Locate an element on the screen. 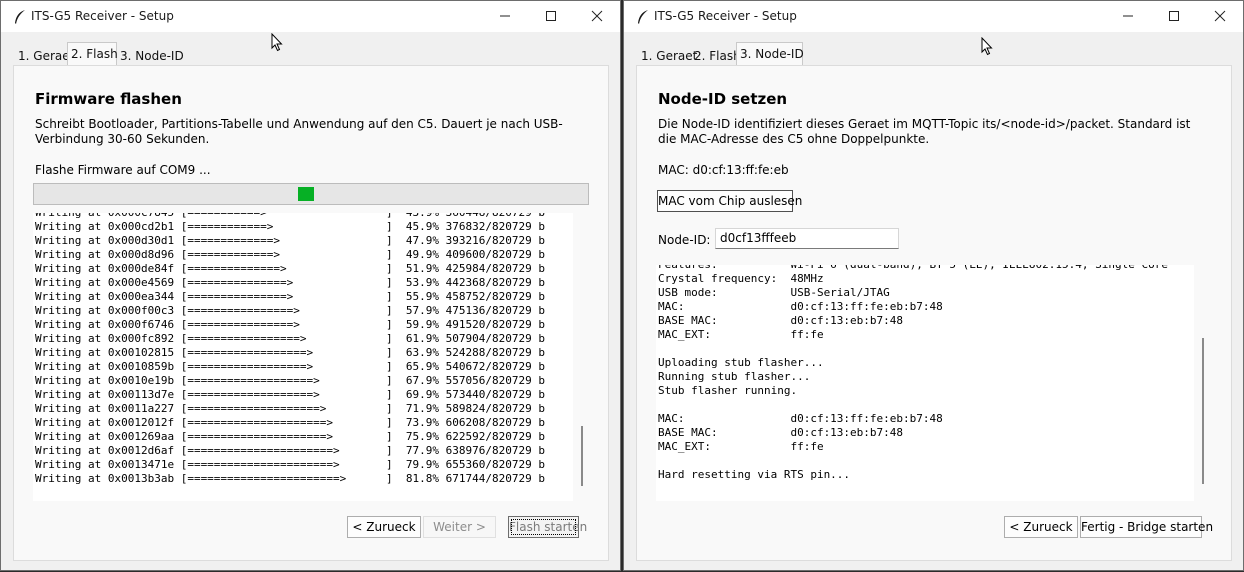 Image resolution: width=1244 pixels, height=572 pixels. page-title: Node-ID setzen is located at coordinates (723, 99).